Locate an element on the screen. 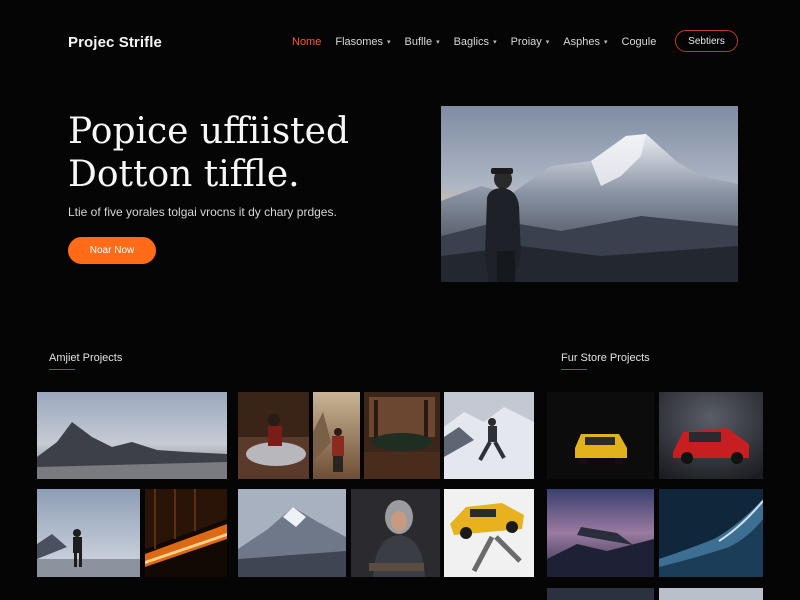 The width and height of the screenshot is (800, 600). hero-title: Popice uffiisted Dotton tiffle. is located at coordinates (248, 153).